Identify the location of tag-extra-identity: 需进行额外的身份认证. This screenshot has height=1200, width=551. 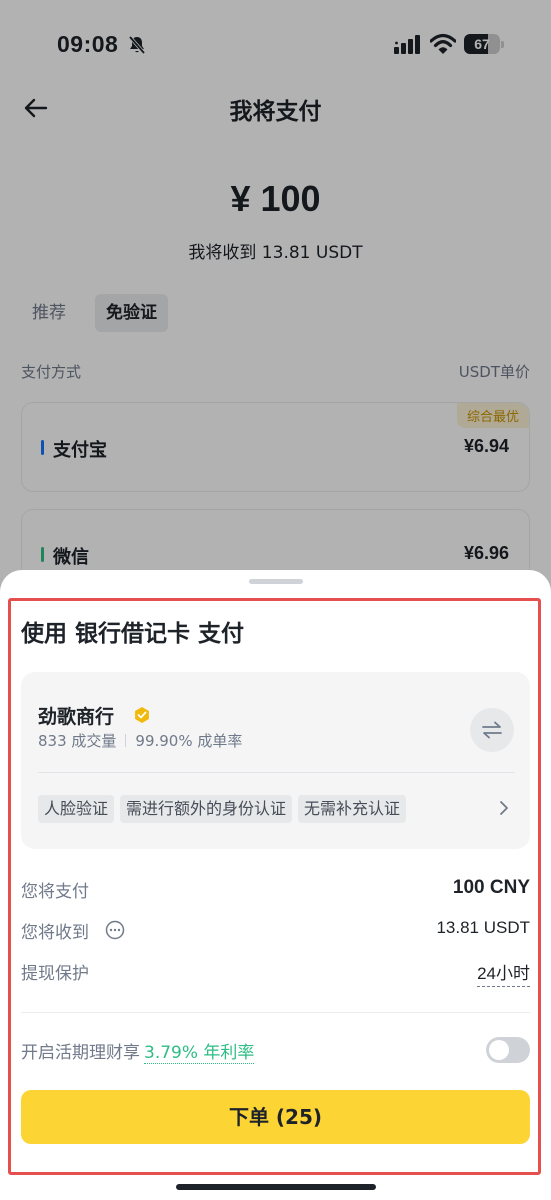
(206, 809).